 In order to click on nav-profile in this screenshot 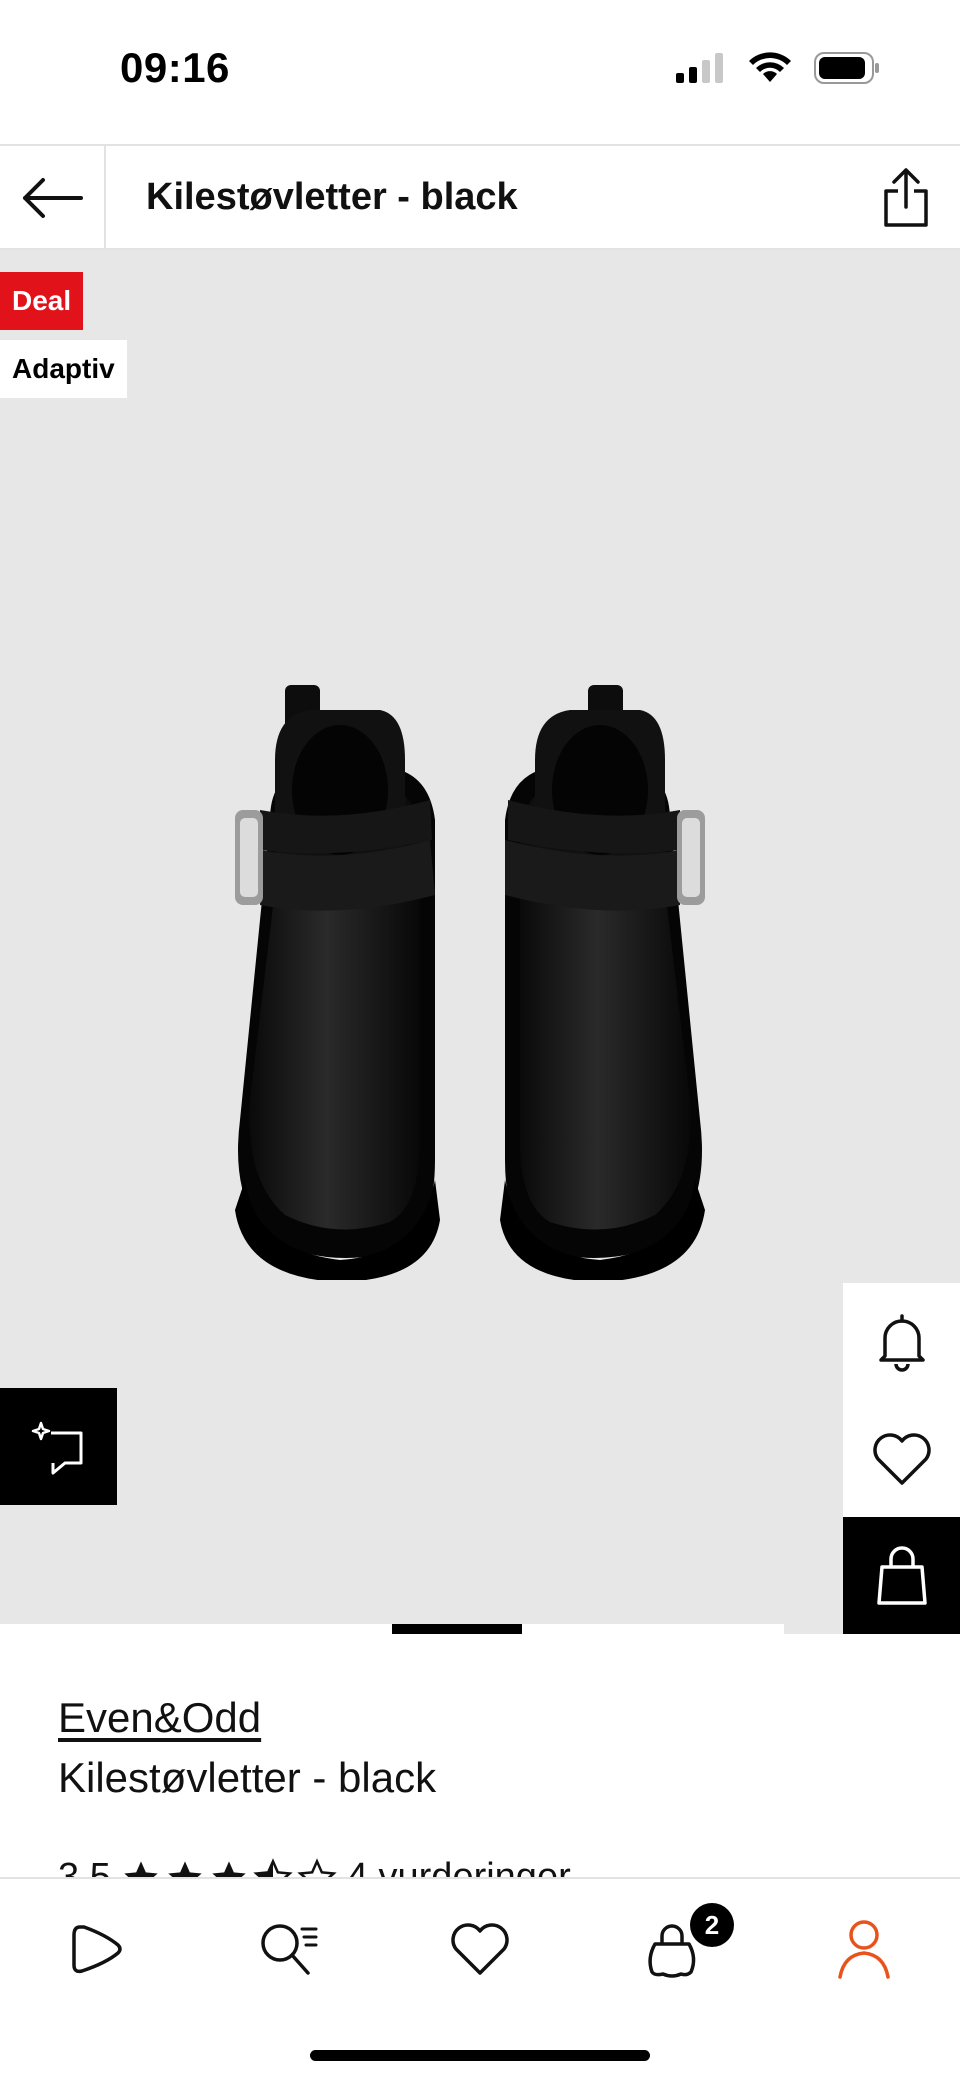, I will do `click(864, 1949)`.